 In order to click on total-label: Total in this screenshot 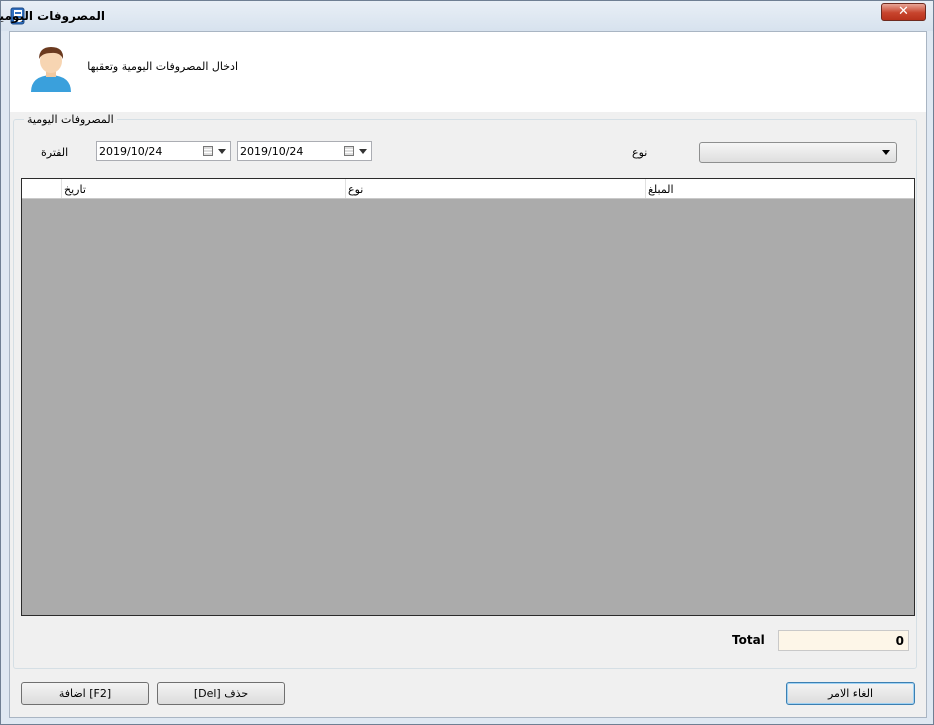, I will do `click(748, 640)`.